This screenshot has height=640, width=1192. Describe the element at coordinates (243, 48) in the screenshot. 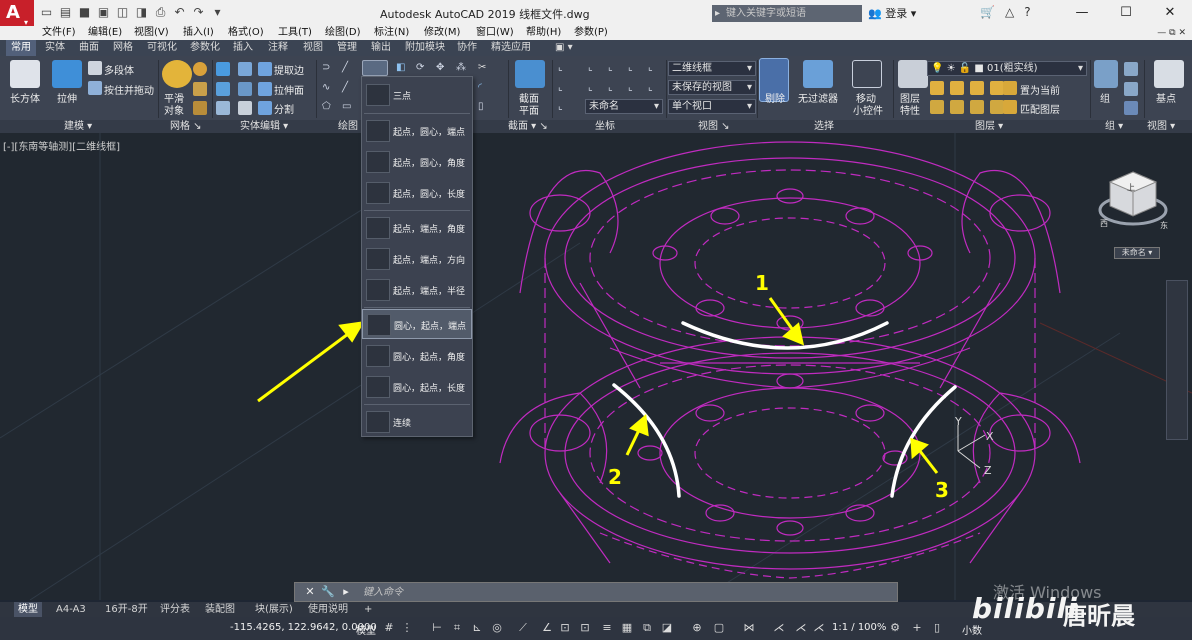

I see `tab-insert: 插入` at that location.